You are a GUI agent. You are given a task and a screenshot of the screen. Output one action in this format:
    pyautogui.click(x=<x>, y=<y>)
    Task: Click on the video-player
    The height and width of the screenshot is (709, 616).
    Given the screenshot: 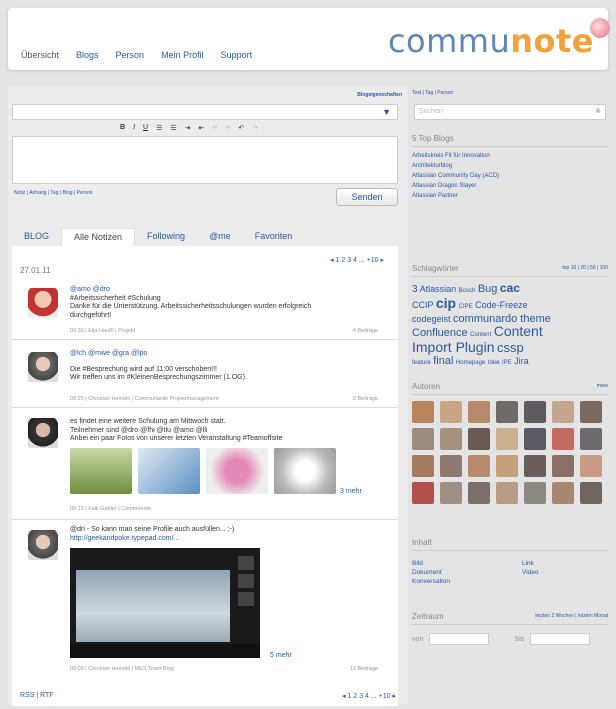 What is the action you would take?
    pyautogui.click(x=165, y=603)
    